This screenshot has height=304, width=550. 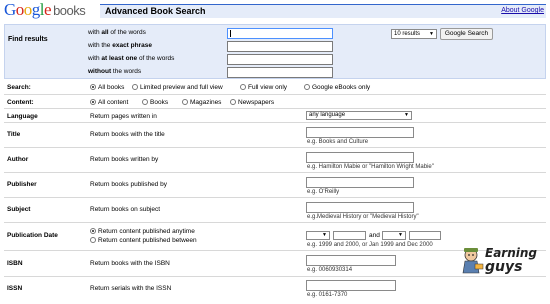 I want to click on language-select: any language ▼, so click(x=359, y=115).